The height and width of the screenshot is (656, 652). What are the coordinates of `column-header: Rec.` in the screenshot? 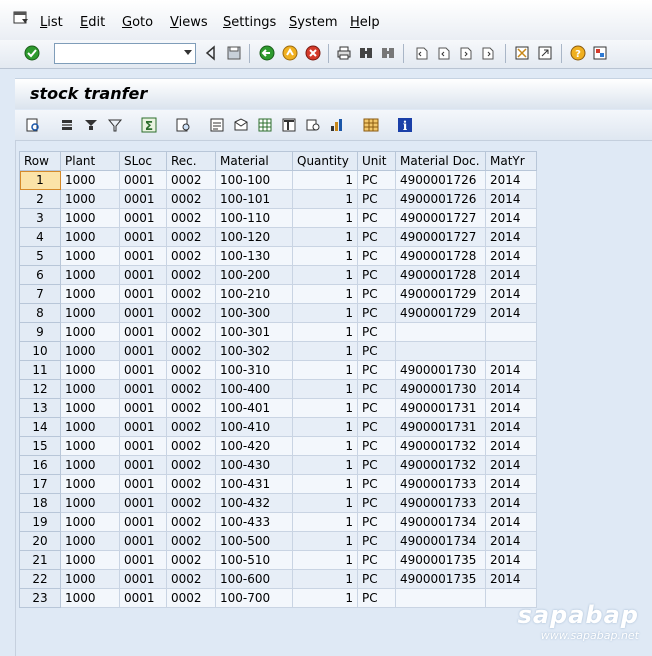 It's located at (191, 161).